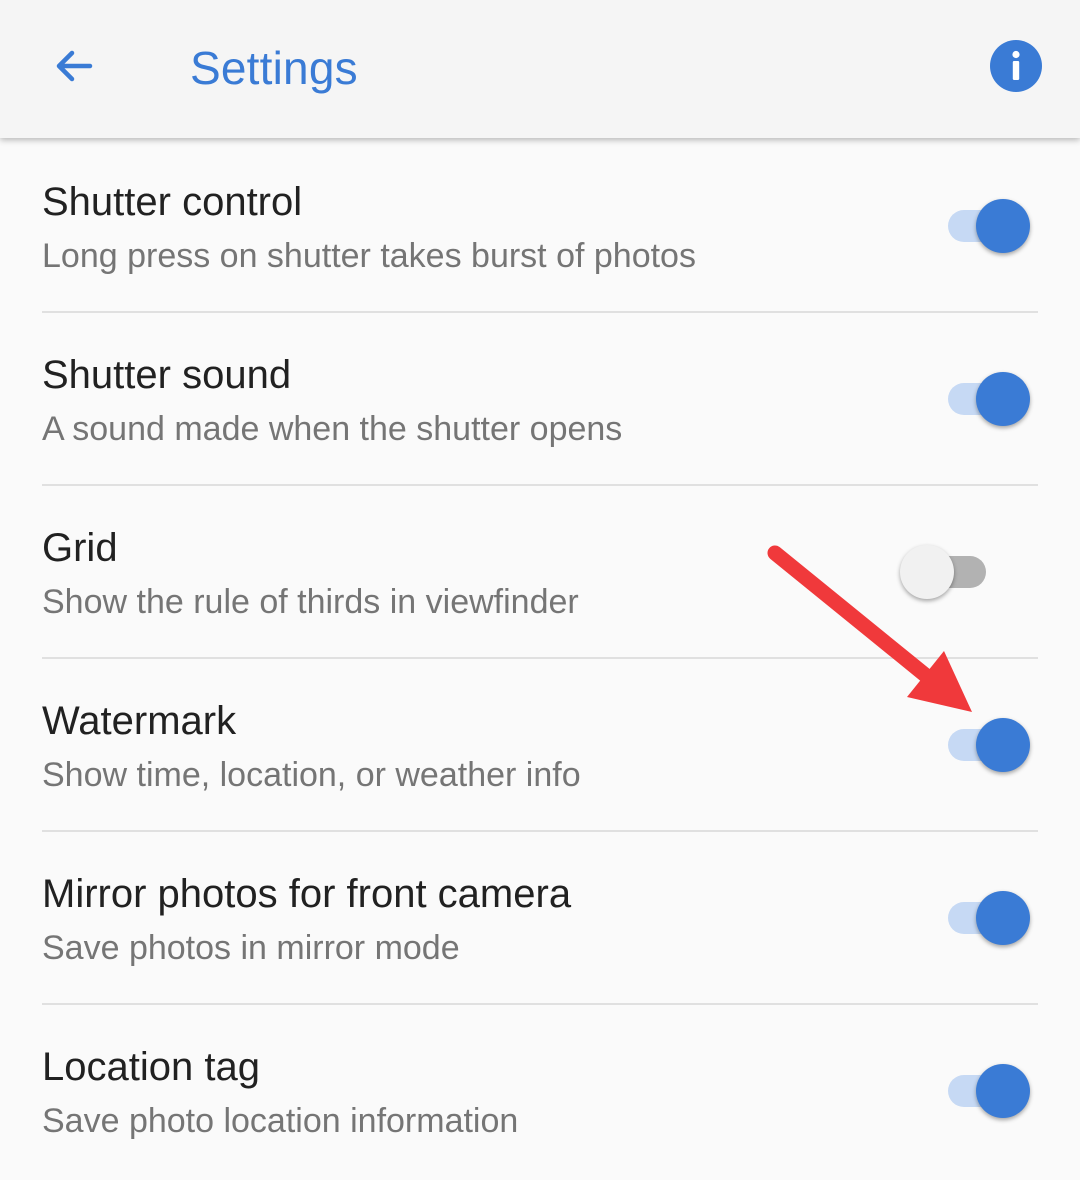 The image size is (1080, 1180). I want to click on shutter-sound-toggle, so click(989, 399).